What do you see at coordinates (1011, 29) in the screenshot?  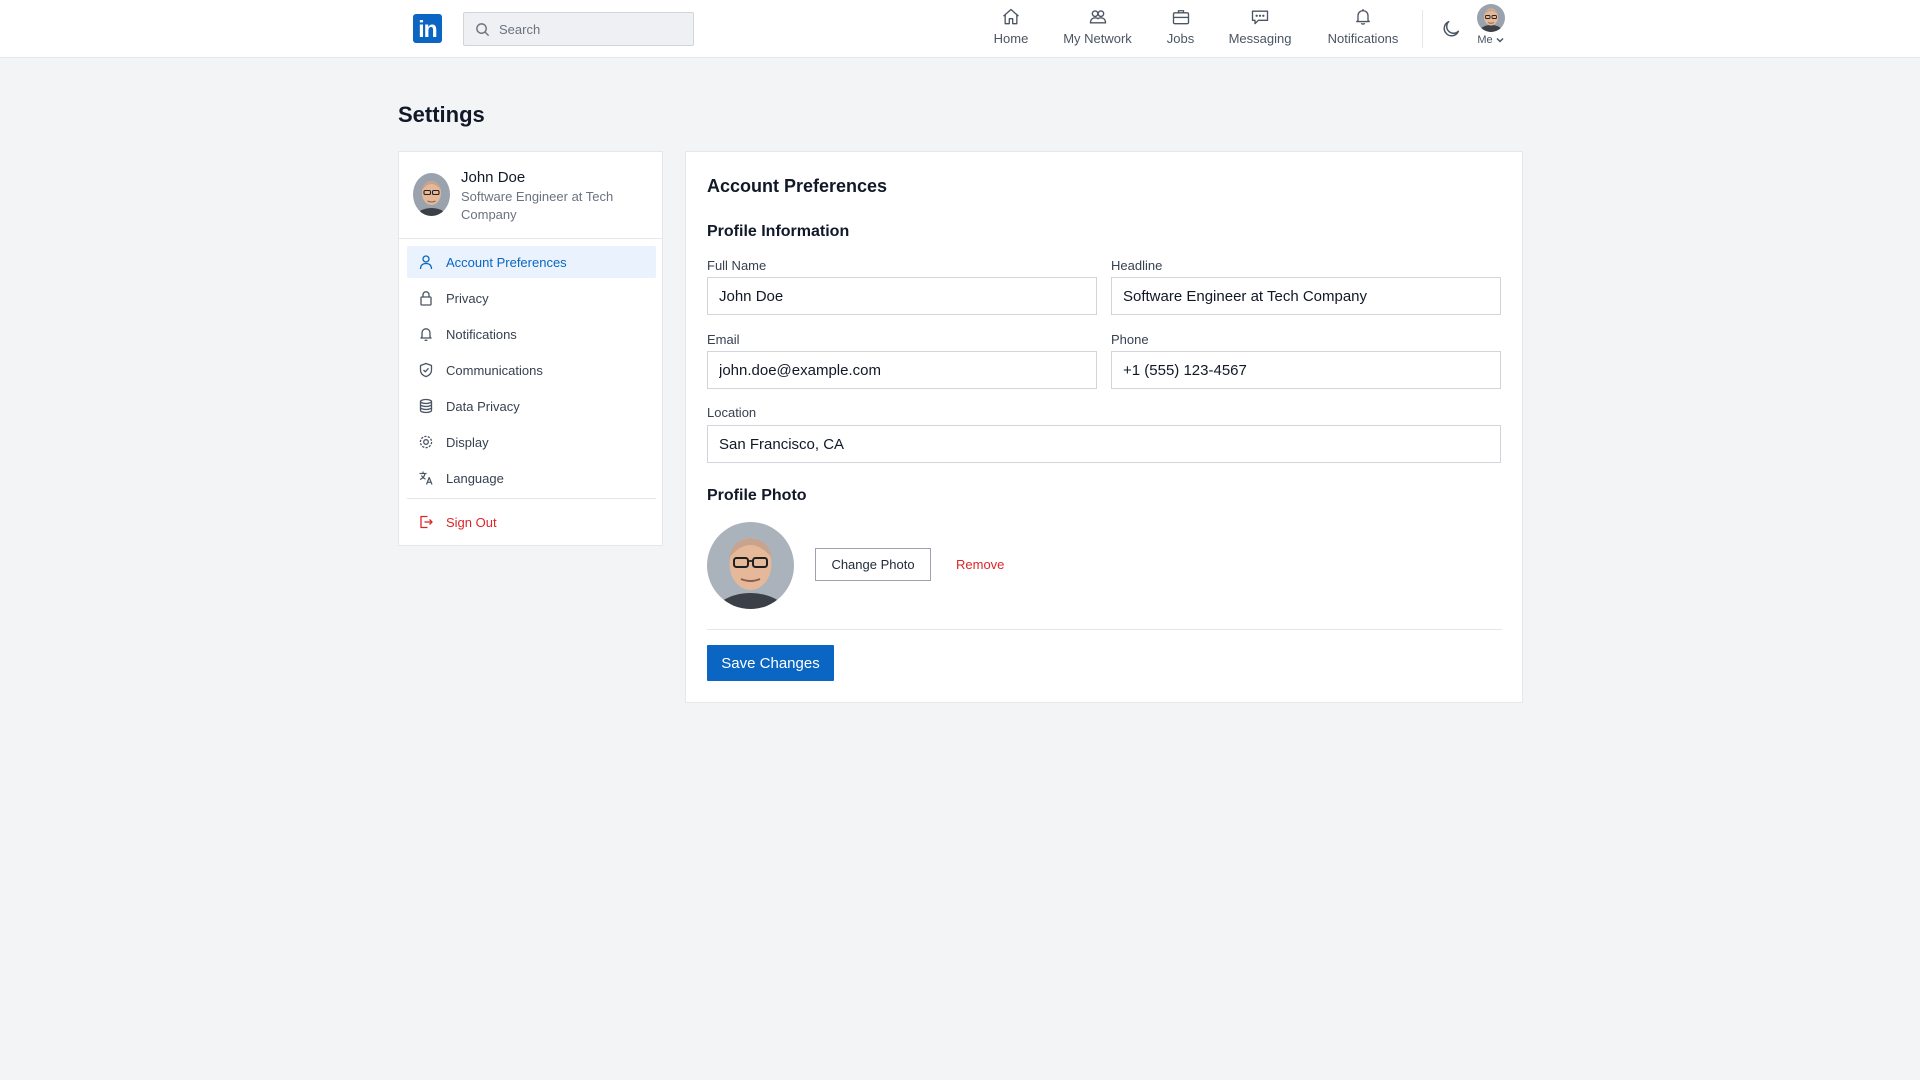 I see `nav-home: Home` at bounding box center [1011, 29].